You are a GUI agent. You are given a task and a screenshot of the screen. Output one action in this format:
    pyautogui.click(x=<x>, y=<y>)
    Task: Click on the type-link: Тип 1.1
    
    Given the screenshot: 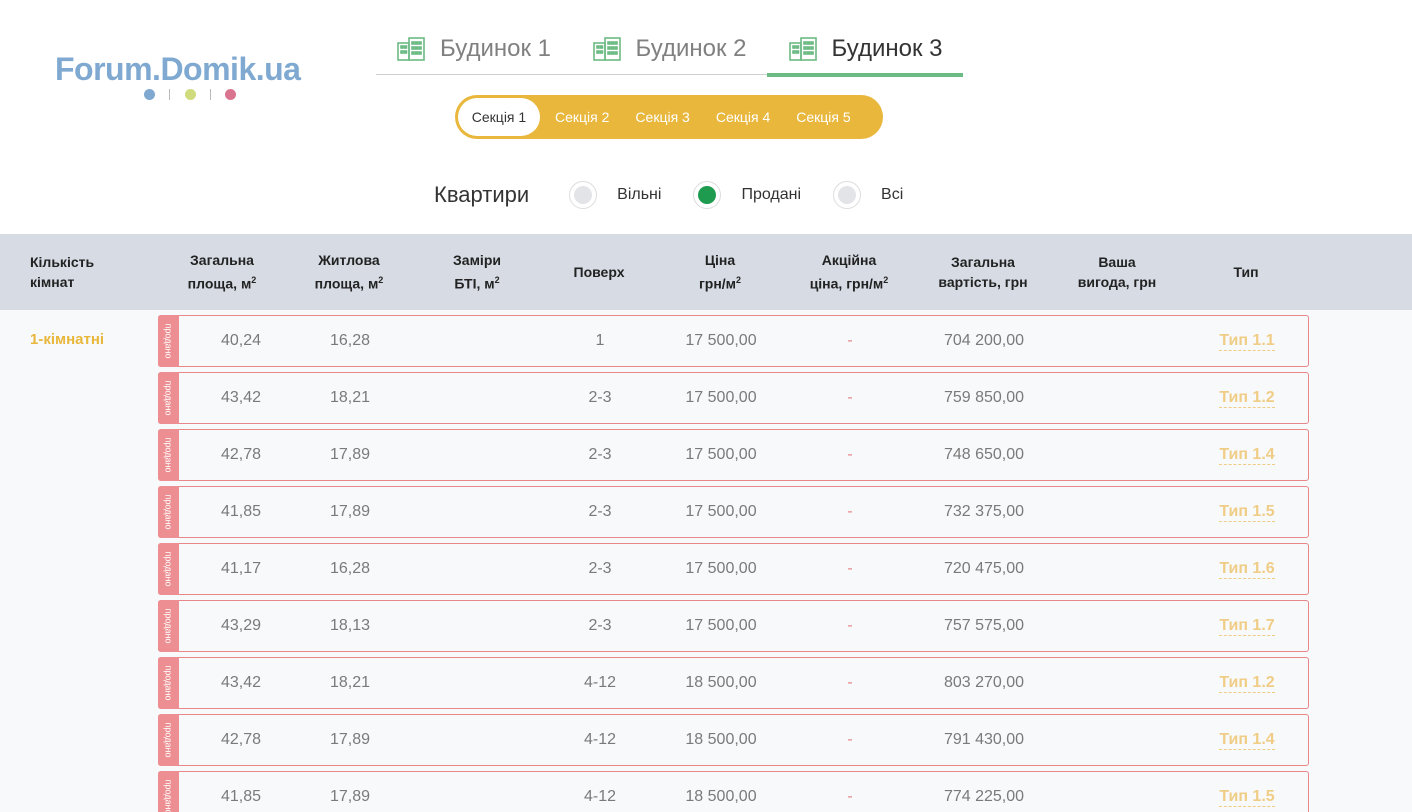 What is the action you would take?
    pyautogui.click(x=1247, y=341)
    